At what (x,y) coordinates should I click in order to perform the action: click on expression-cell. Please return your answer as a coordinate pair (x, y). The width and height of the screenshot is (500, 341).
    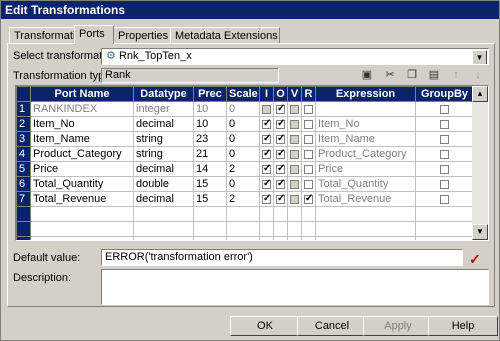
    Looking at the image, I should click on (365, 109).